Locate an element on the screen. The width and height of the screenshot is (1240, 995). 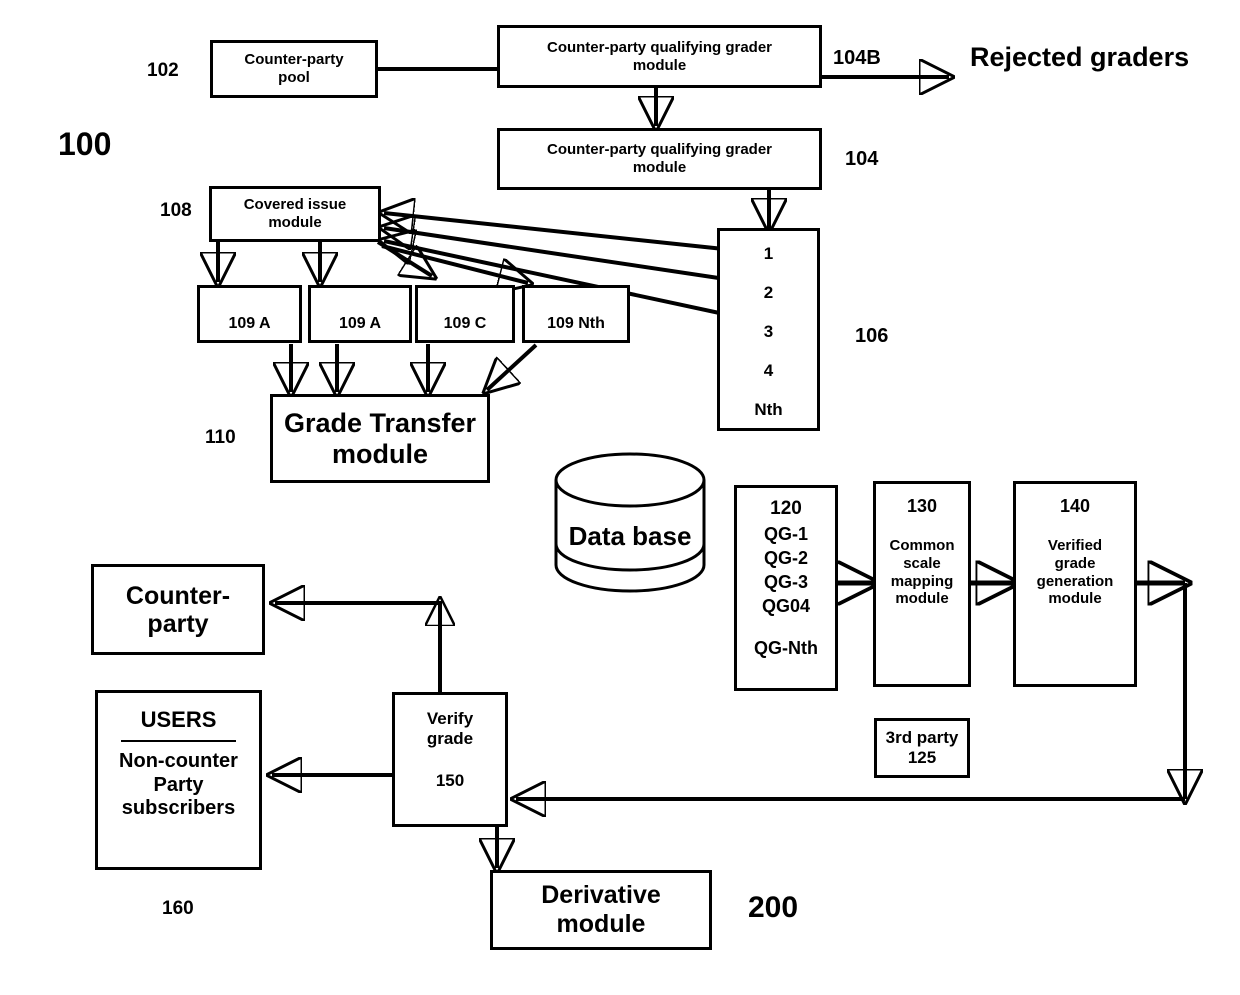
common-scale-line4: module is located at coordinates (922, 599).